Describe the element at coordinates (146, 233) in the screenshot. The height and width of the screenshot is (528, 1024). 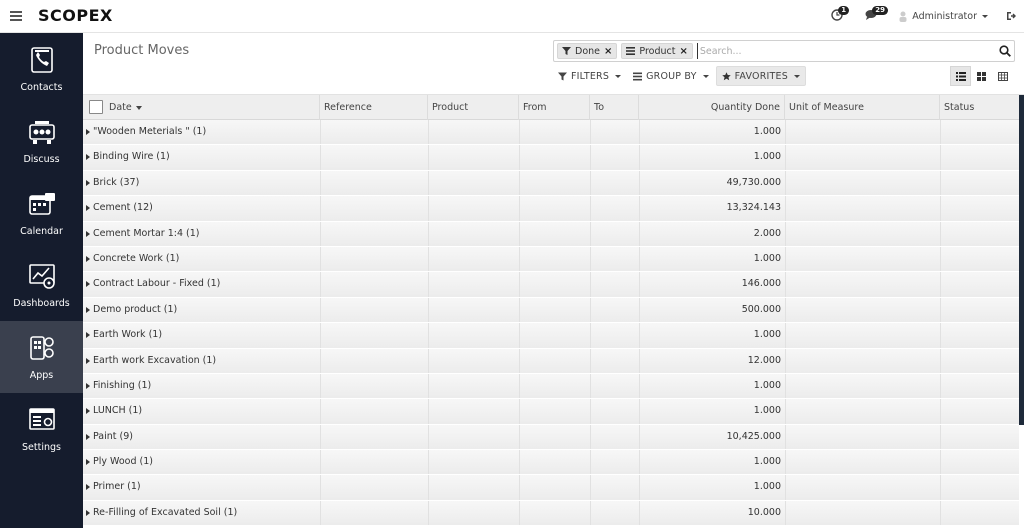
I see `group-name: Cement Mortar 1:4 (1)` at that location.